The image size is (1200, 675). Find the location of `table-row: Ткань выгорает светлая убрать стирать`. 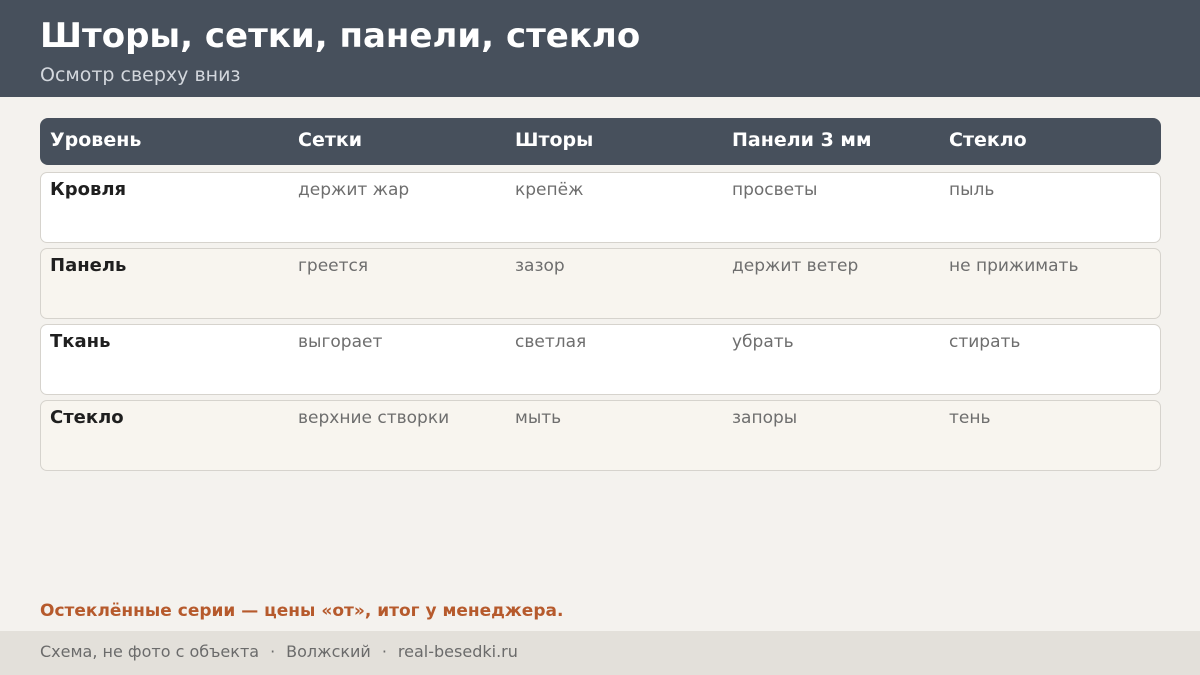

table-row: Ткань выгорает светлая убрать стирать is located at coordinates (600, 359).